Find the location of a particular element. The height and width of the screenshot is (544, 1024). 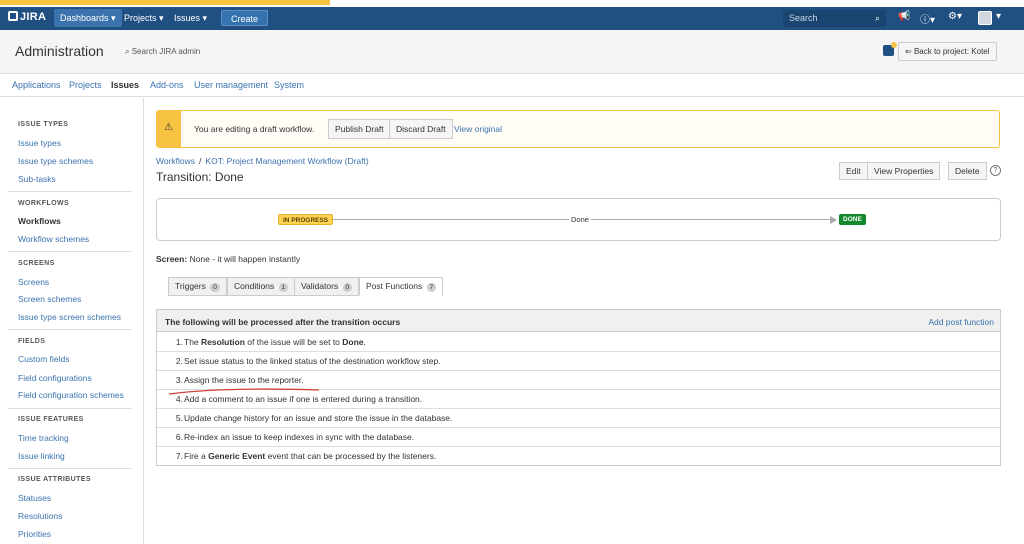

screen-value: None - it will happen instantly is located at coordinates (245, 259).